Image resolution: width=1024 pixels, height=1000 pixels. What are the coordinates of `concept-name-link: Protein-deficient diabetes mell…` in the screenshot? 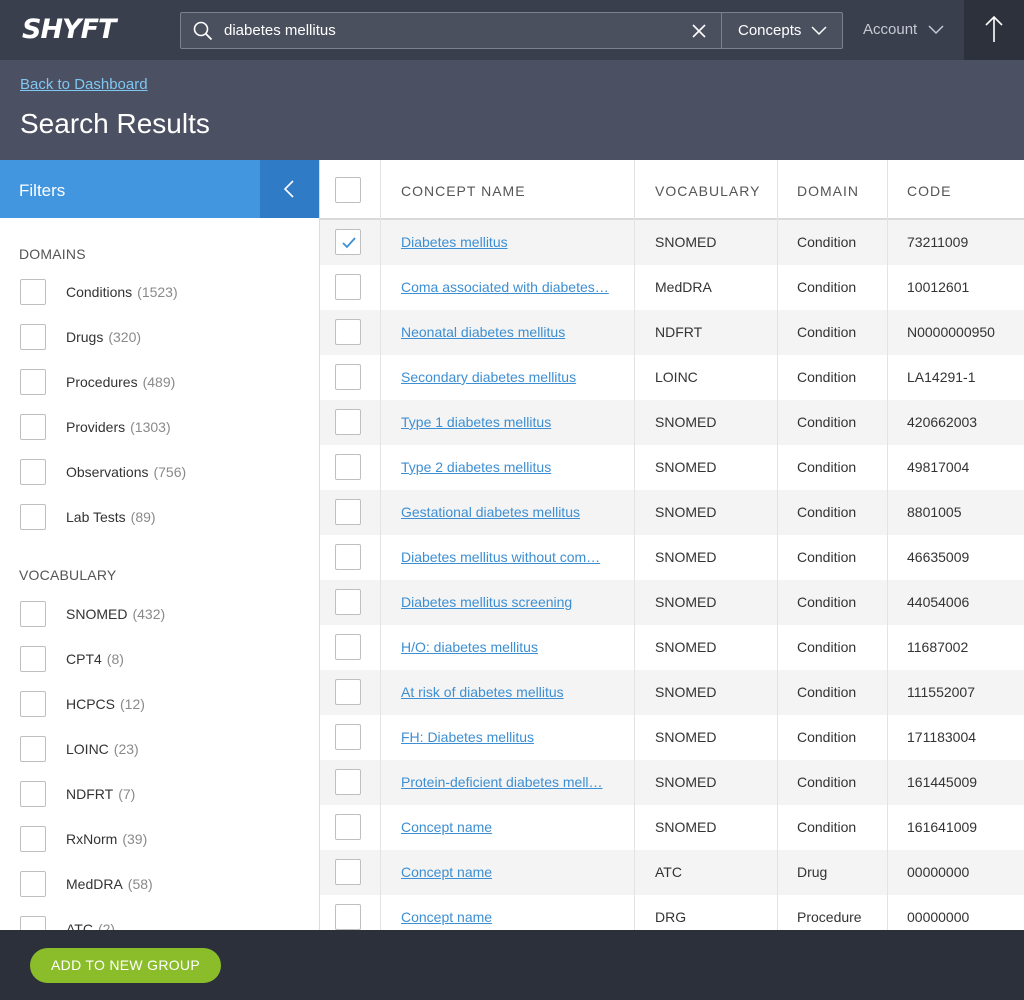 It's located at (502, 782).